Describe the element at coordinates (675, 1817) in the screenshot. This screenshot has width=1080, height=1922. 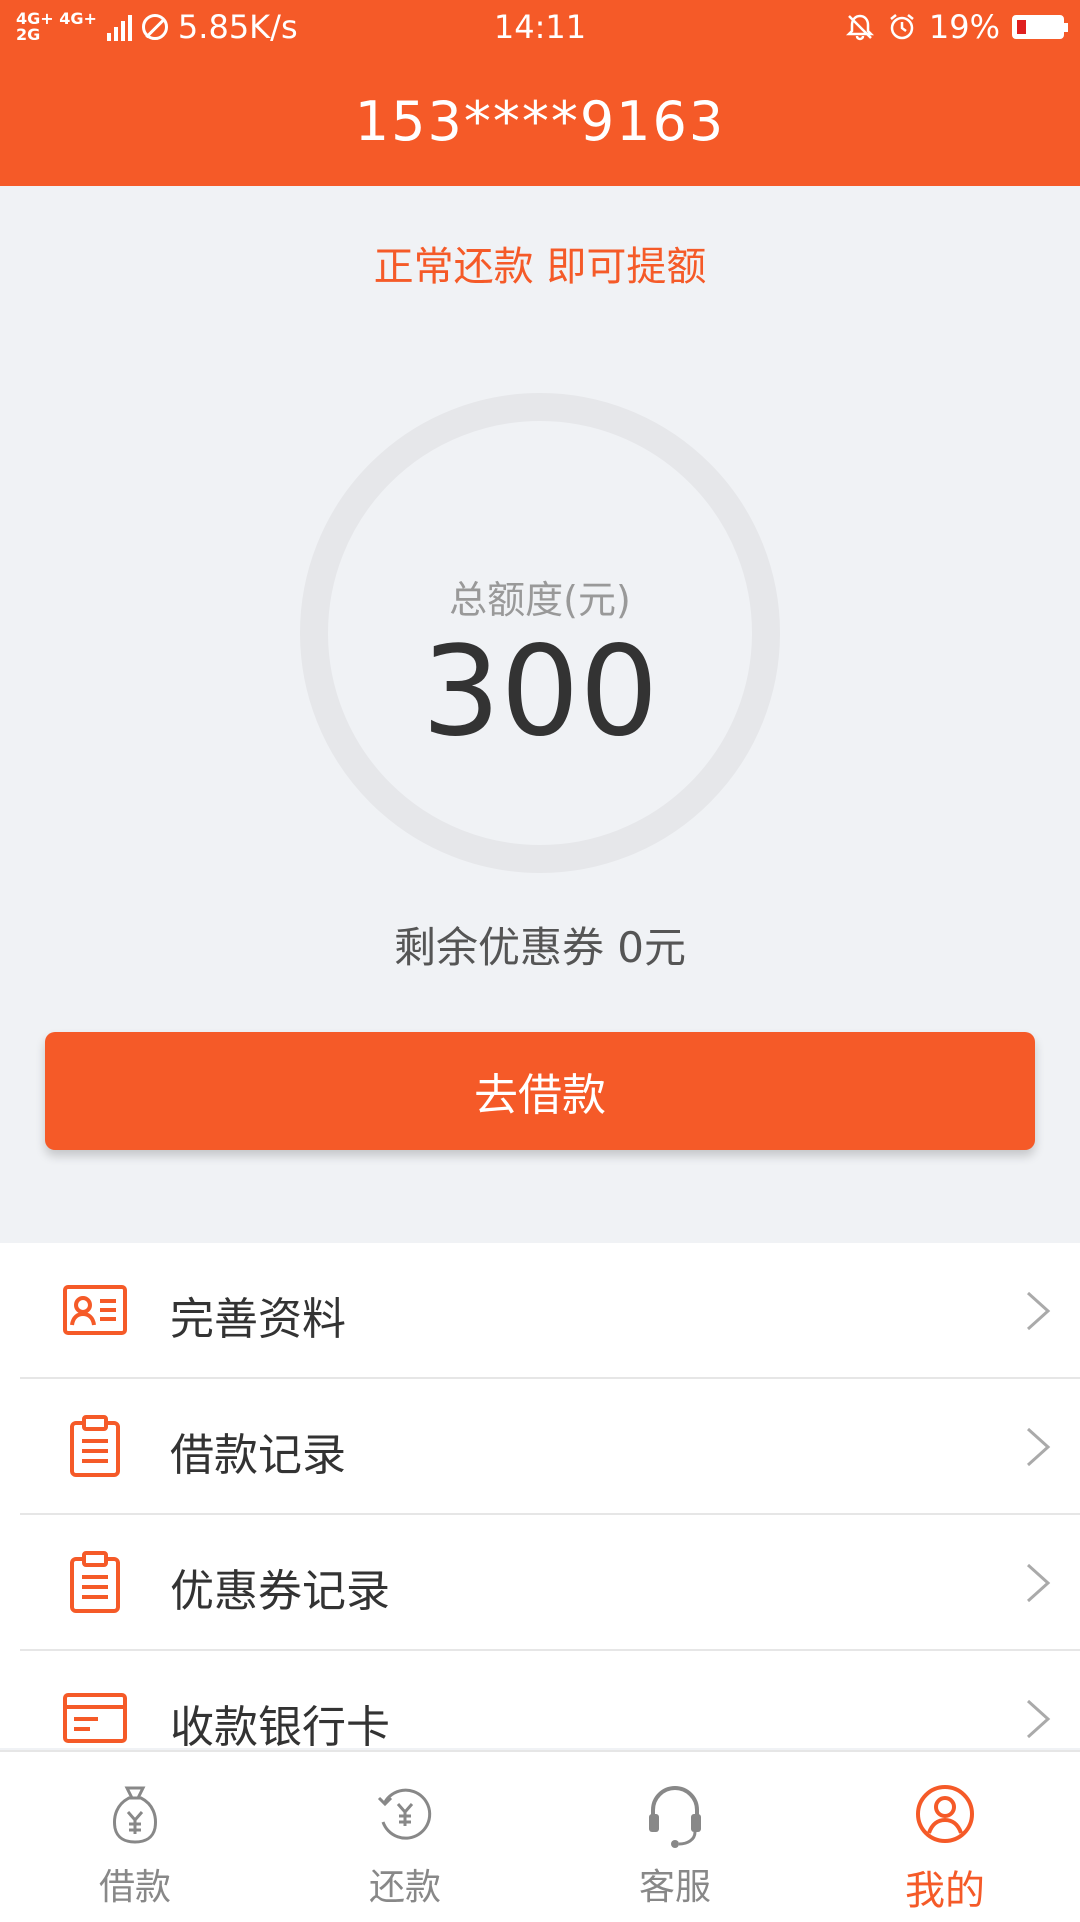
I see `headset-icon` at that location.